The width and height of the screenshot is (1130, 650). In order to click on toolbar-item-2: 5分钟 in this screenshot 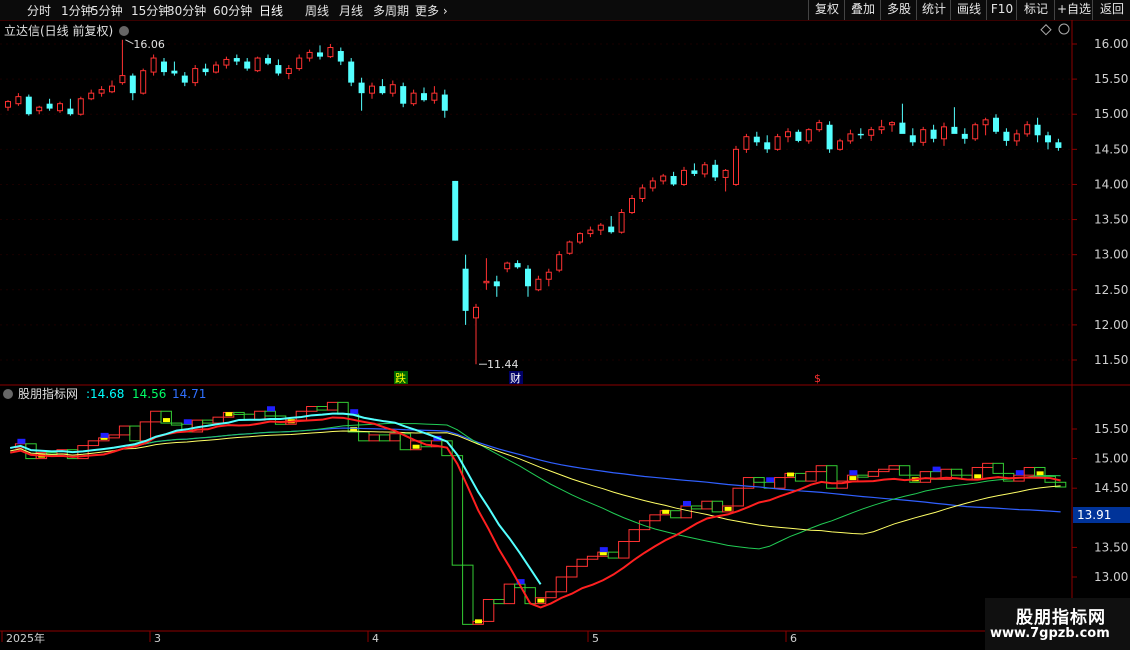, I will do `click(107, 10)`.